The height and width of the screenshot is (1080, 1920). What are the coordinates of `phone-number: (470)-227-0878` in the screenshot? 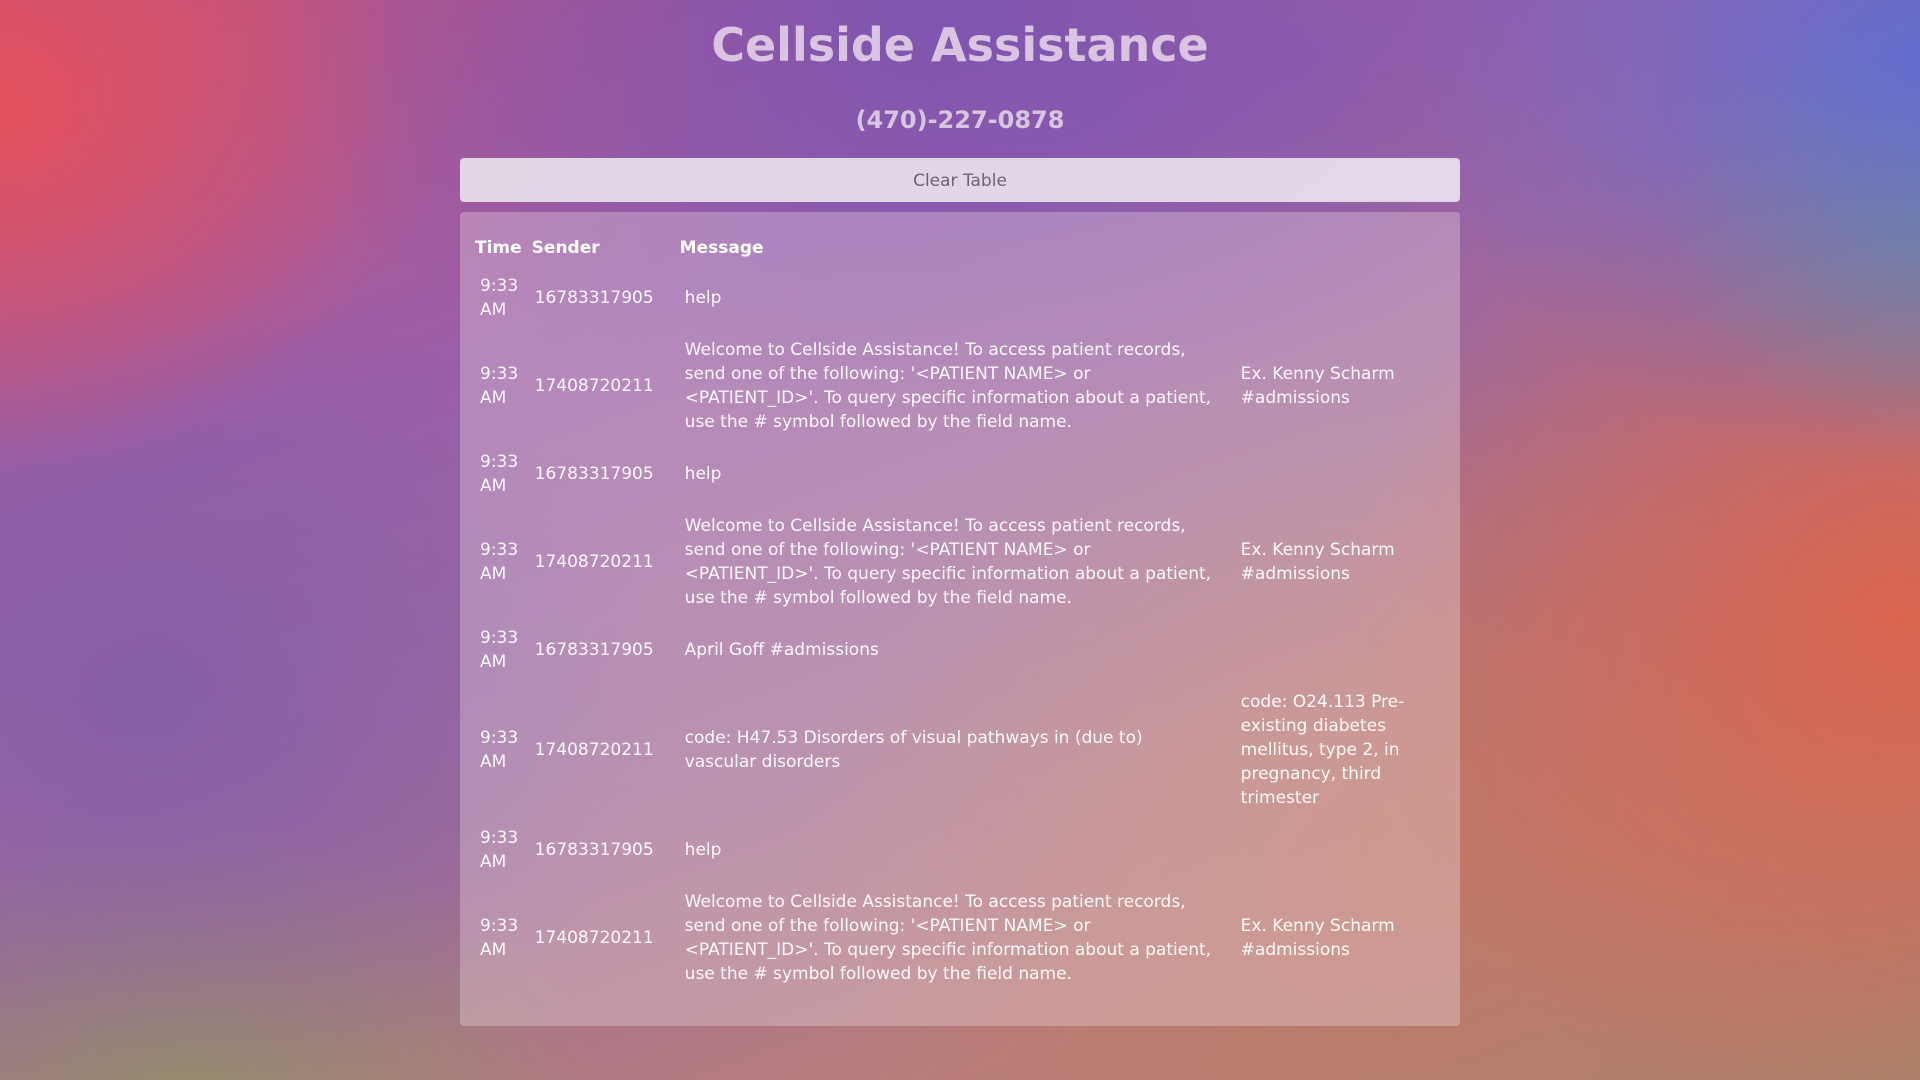 It's located at (960, 120).